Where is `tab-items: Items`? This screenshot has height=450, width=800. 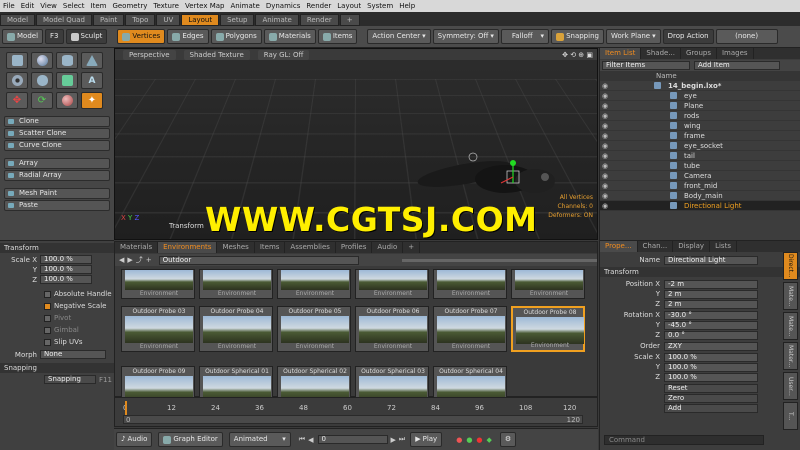 tab-items: Items is located at coordinates (270, 247).